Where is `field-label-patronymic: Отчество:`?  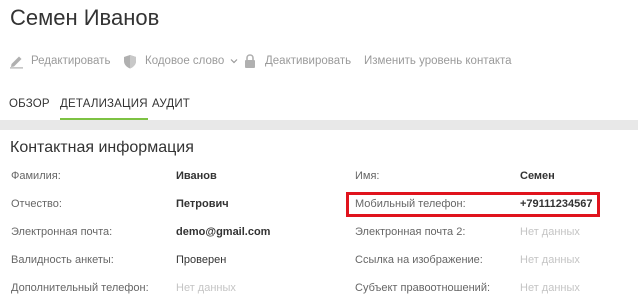
field-label-patronymic: Отчество: is located at coordinates (36, 204).